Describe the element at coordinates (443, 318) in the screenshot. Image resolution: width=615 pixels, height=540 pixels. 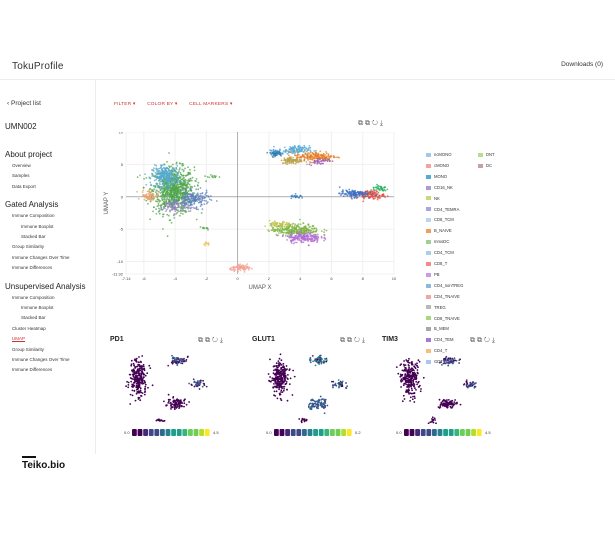
I see `legend-item: CD8_TNAIVE` at that location.